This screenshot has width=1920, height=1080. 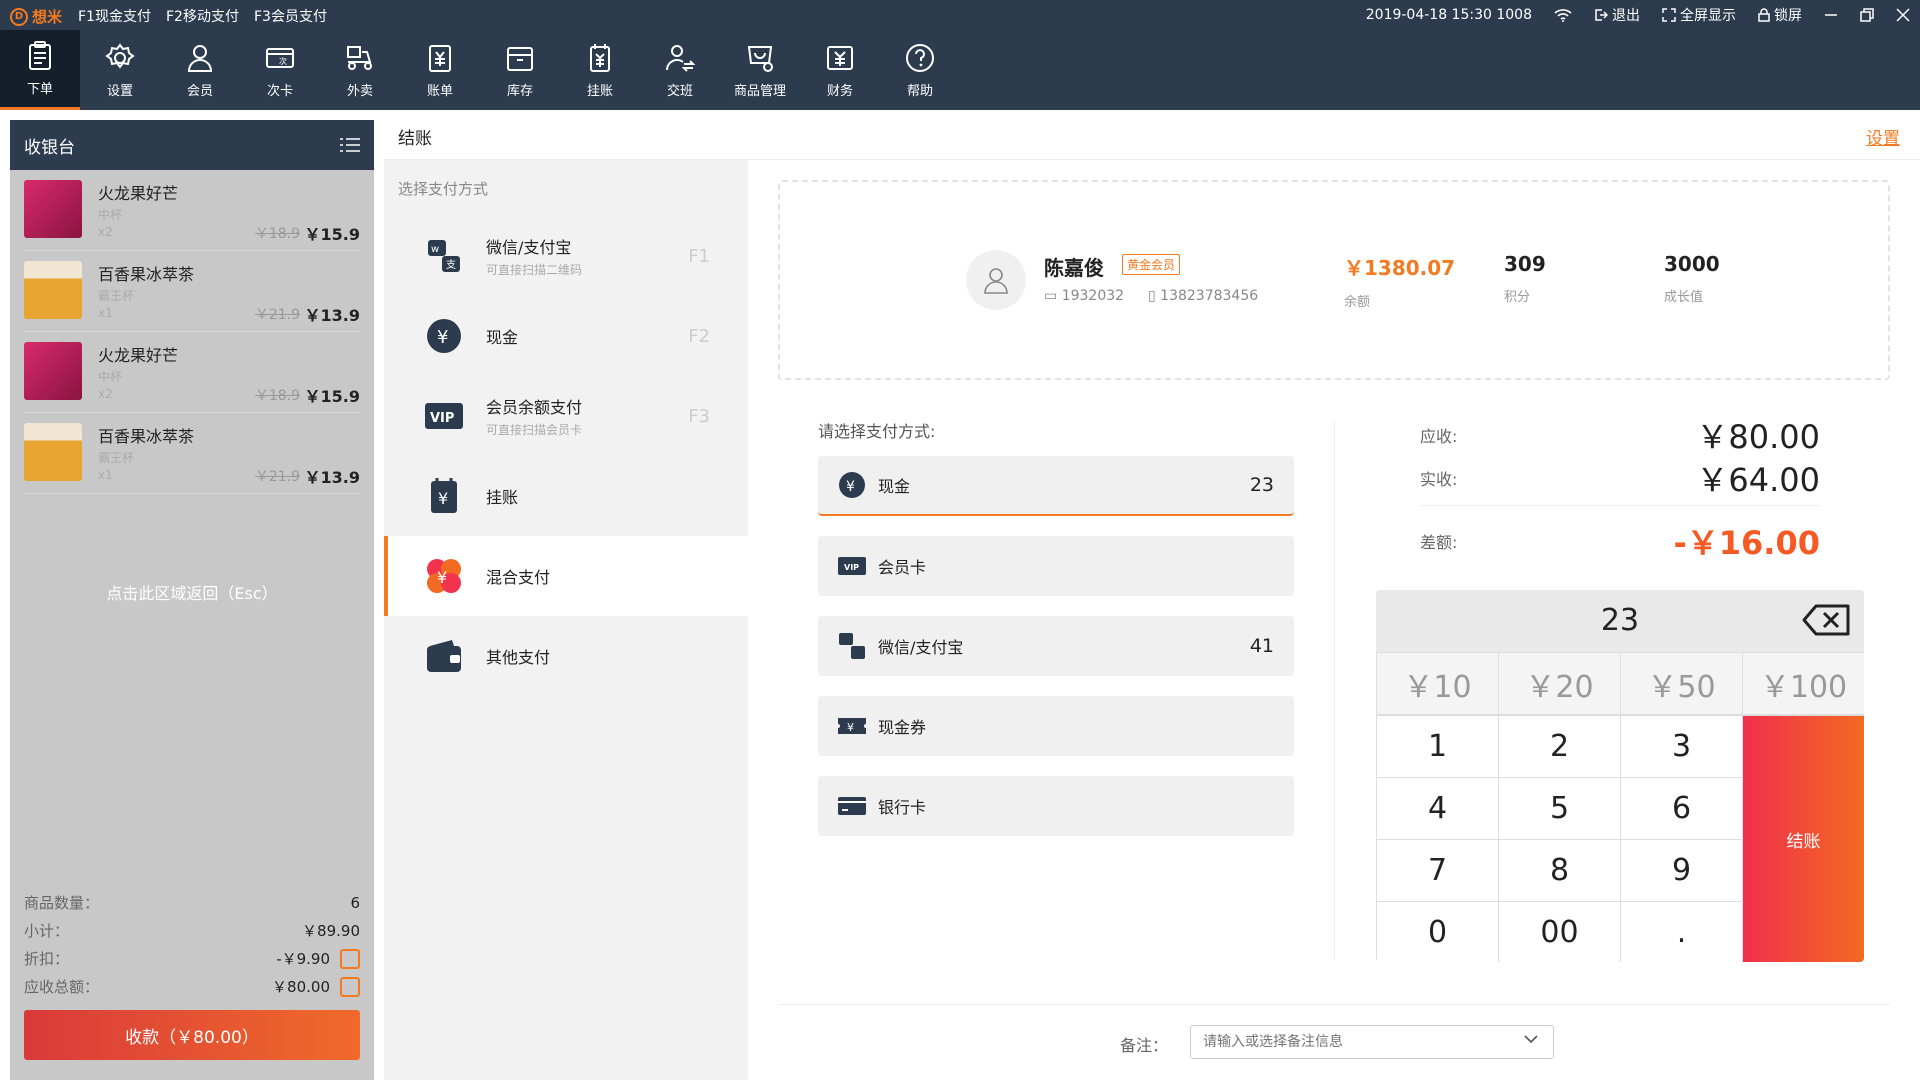 I want to click on member-balance: ￥1380.07 余额, so click(x=1400, y=283).